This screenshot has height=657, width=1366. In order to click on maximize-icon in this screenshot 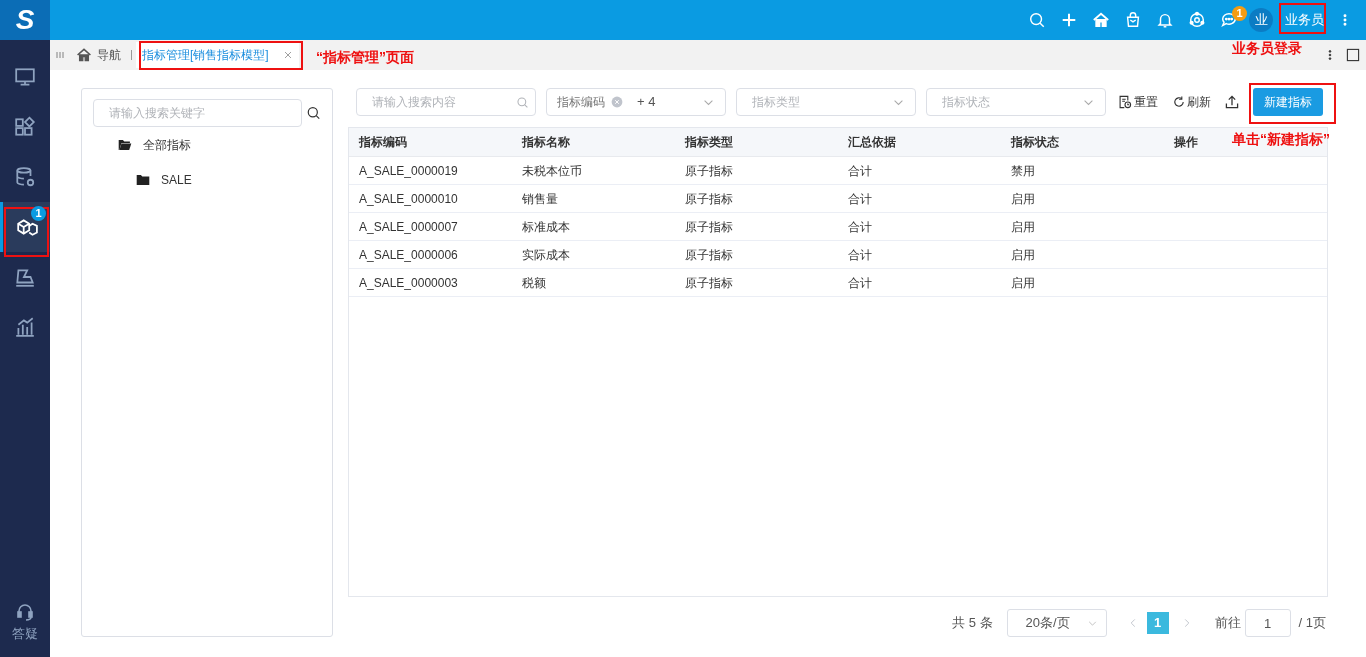, I will do `click(1353, 55)`.